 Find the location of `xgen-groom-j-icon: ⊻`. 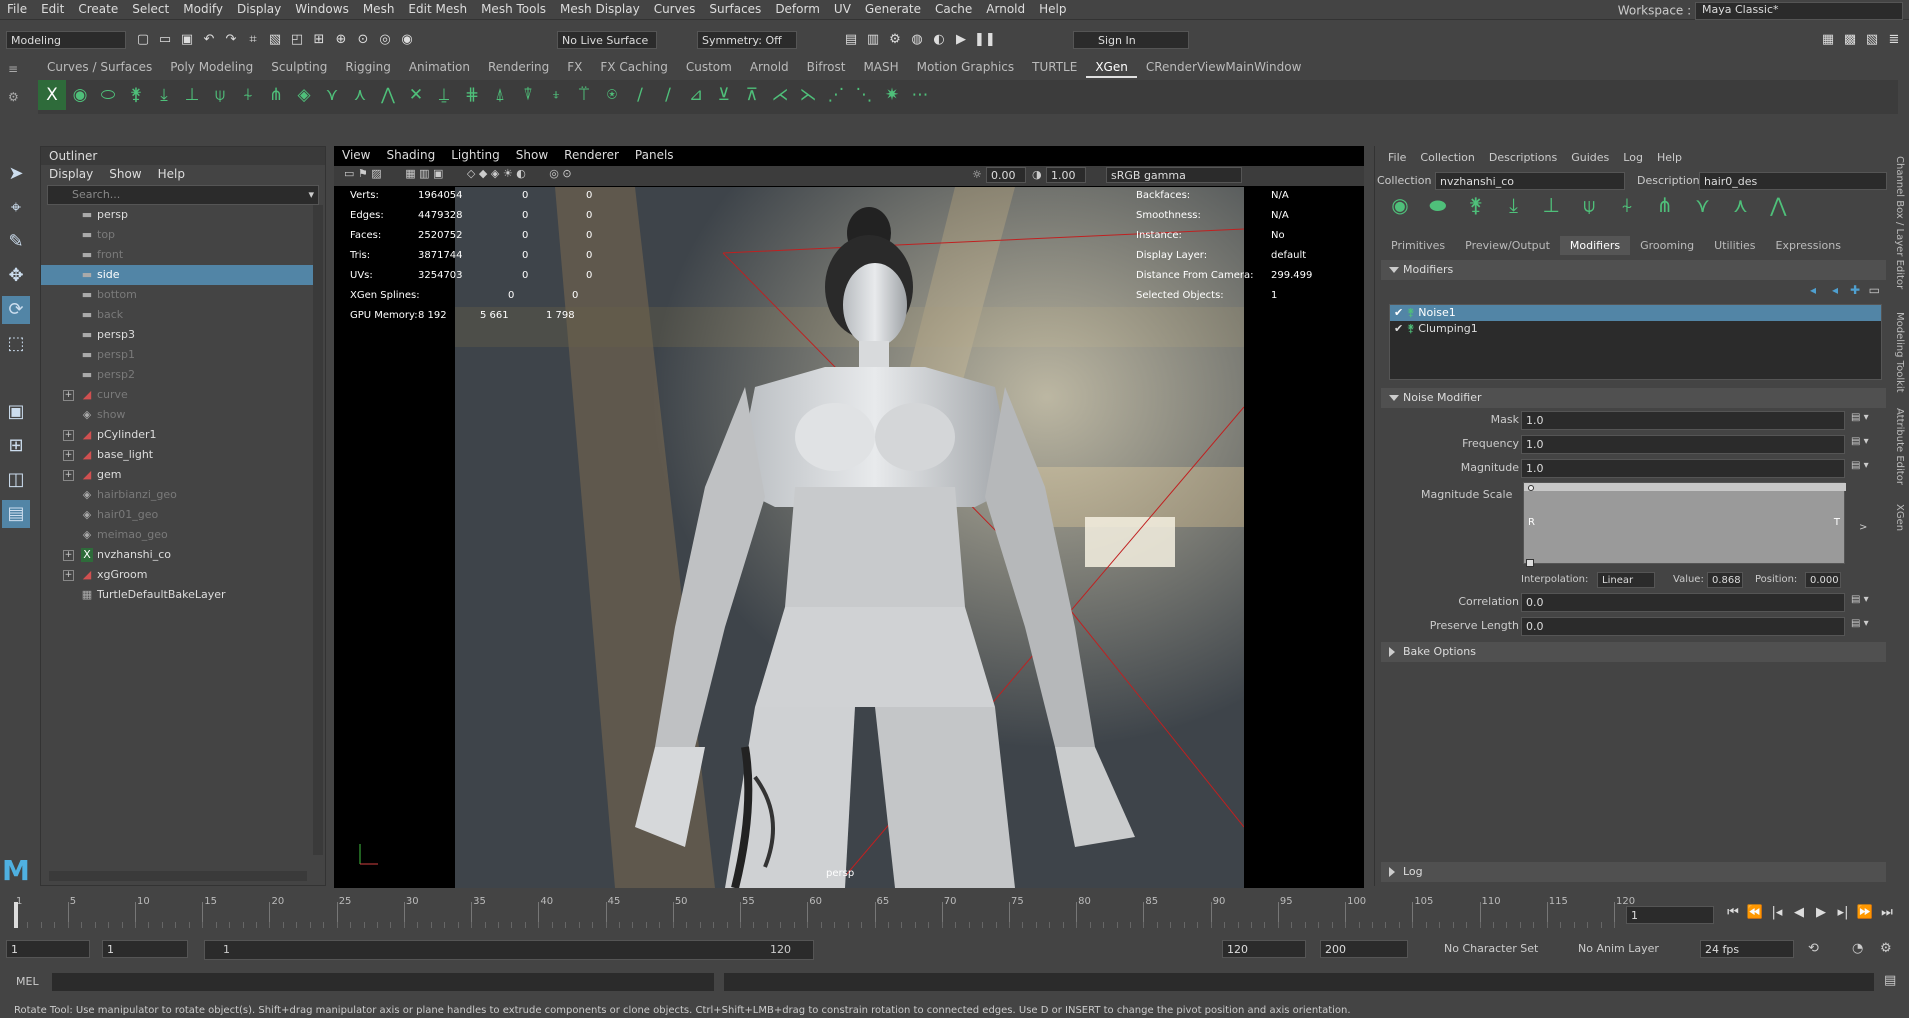

xgen-groom-j-icon: ⊻ is located at coordinates (724, 95).